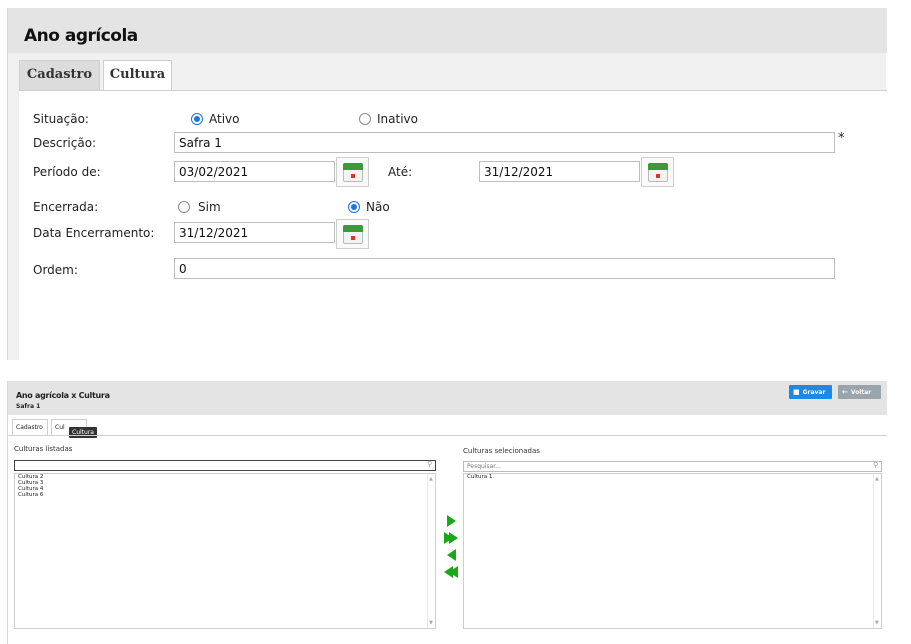 Image resolution: width=911 pixels, height=644 pixels. What do you see at coordinates (43, 449) in the screenshot?
I see `culturas-listadas-label: Culturas listadas` at bounding box center [43, 449].